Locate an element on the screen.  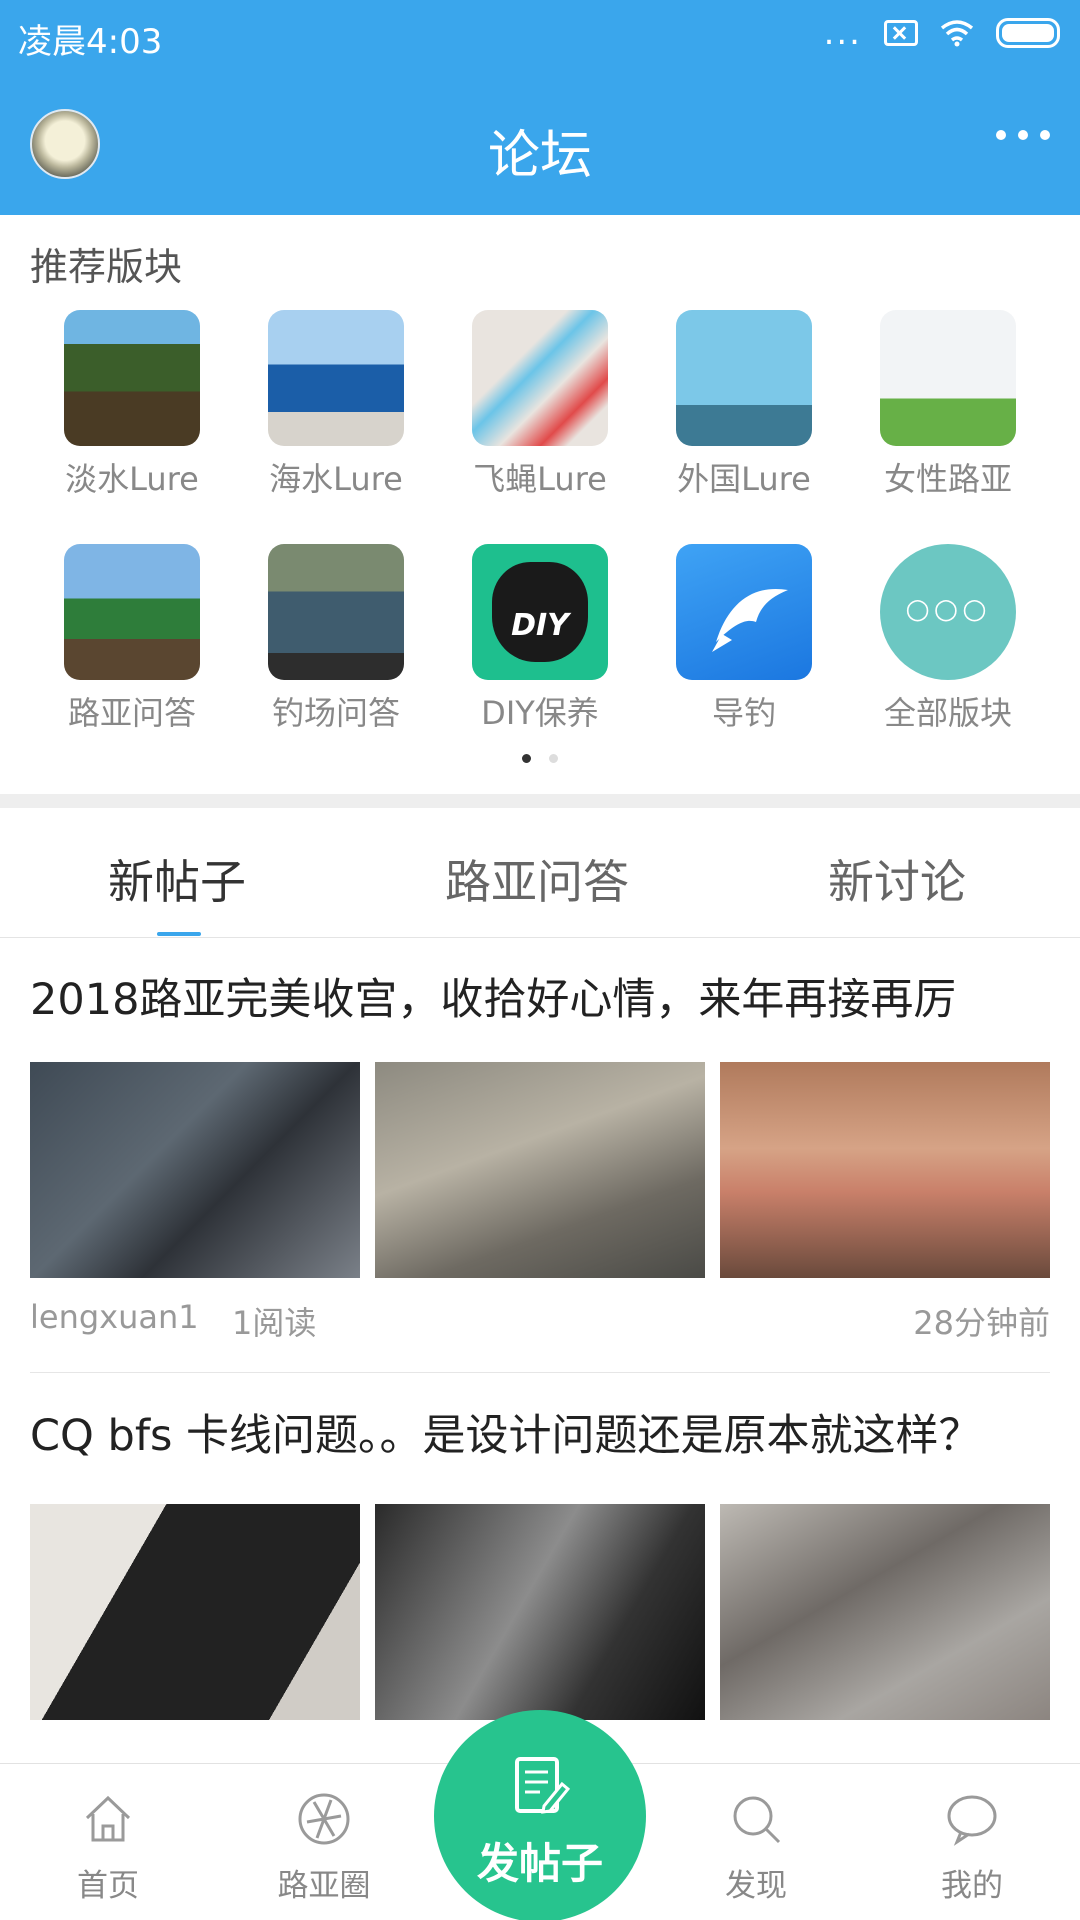
section-item-saltwater-lure: 海水Lure is located at coordinates (336, 405).